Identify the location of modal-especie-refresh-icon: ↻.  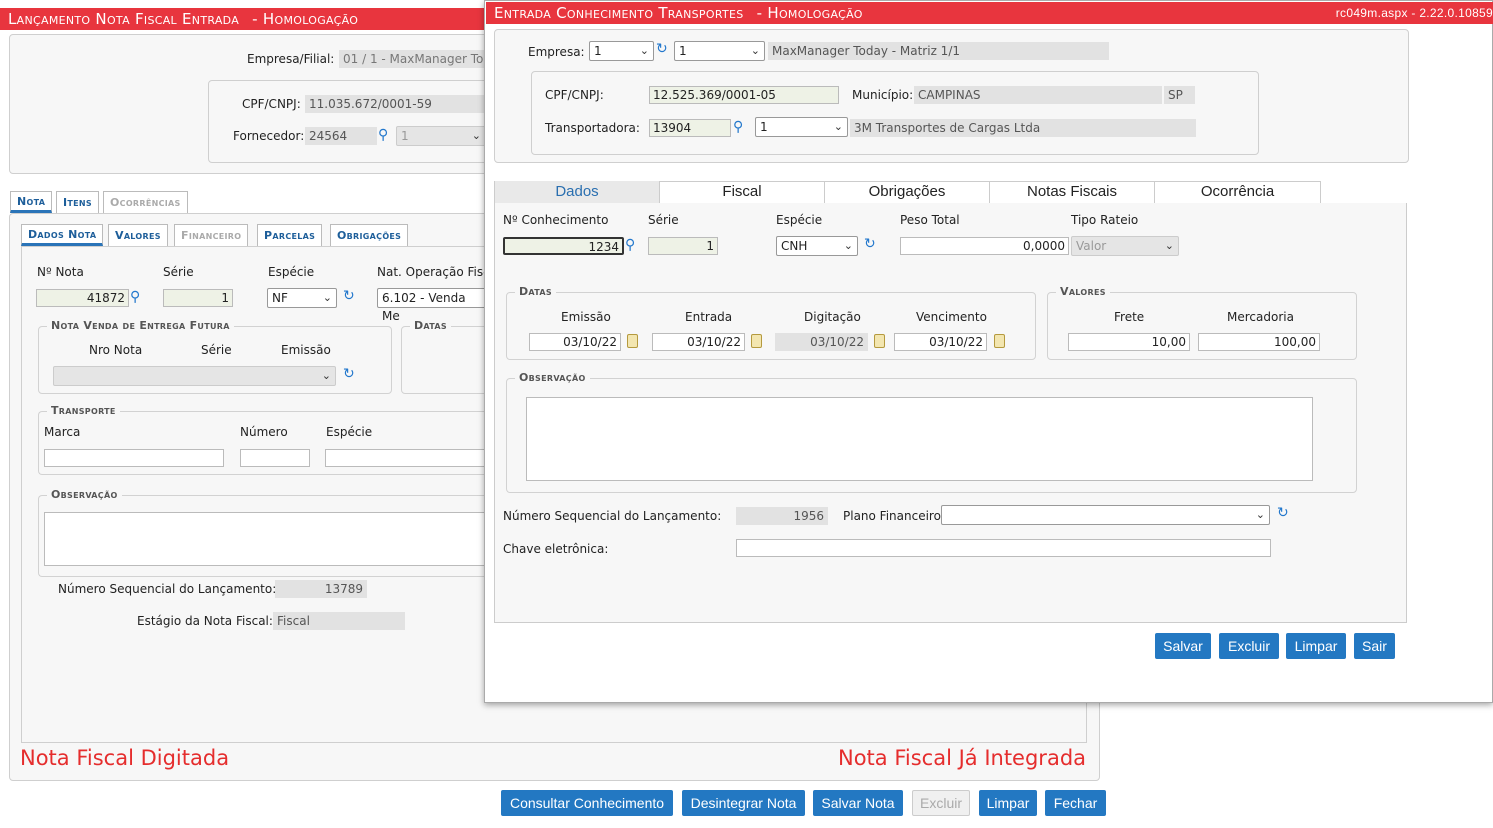
(870, 244).